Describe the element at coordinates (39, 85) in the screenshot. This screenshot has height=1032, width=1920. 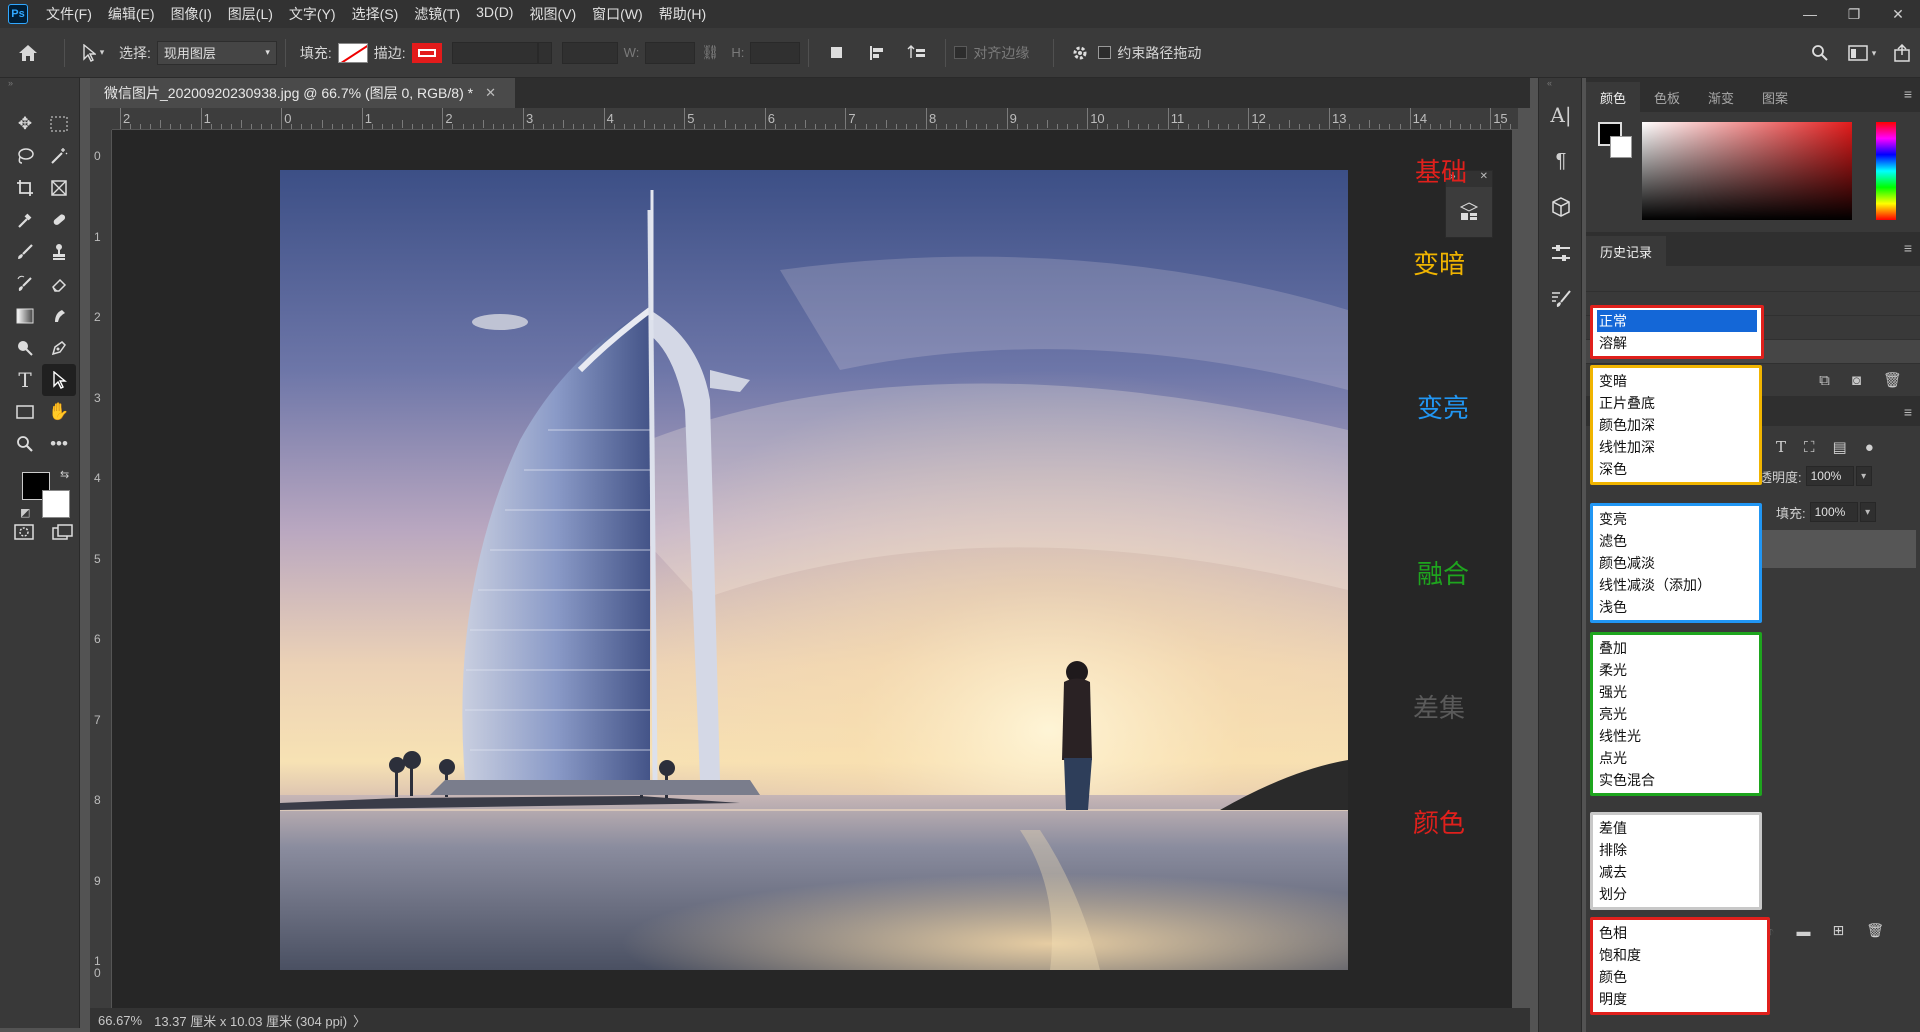
I see `panel-grip: »` at that location.